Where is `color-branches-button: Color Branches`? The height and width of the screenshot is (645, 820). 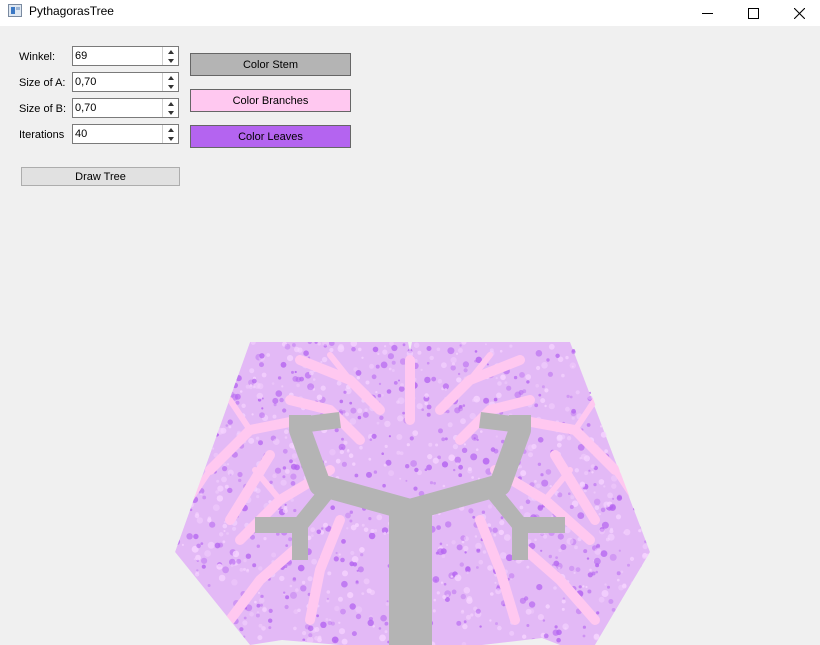
color-branches-button: Color Branches is located at coordinates (270, 100).